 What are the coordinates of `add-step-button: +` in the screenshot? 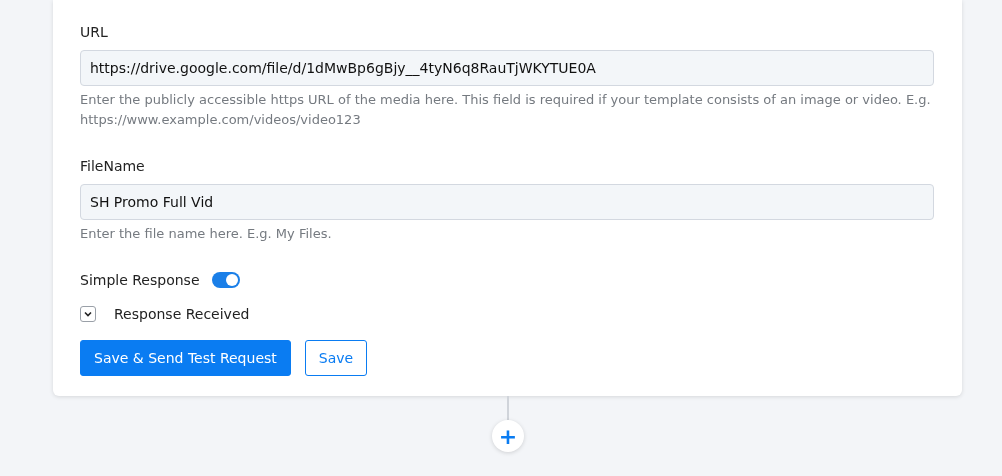 It's located at (508, 436).